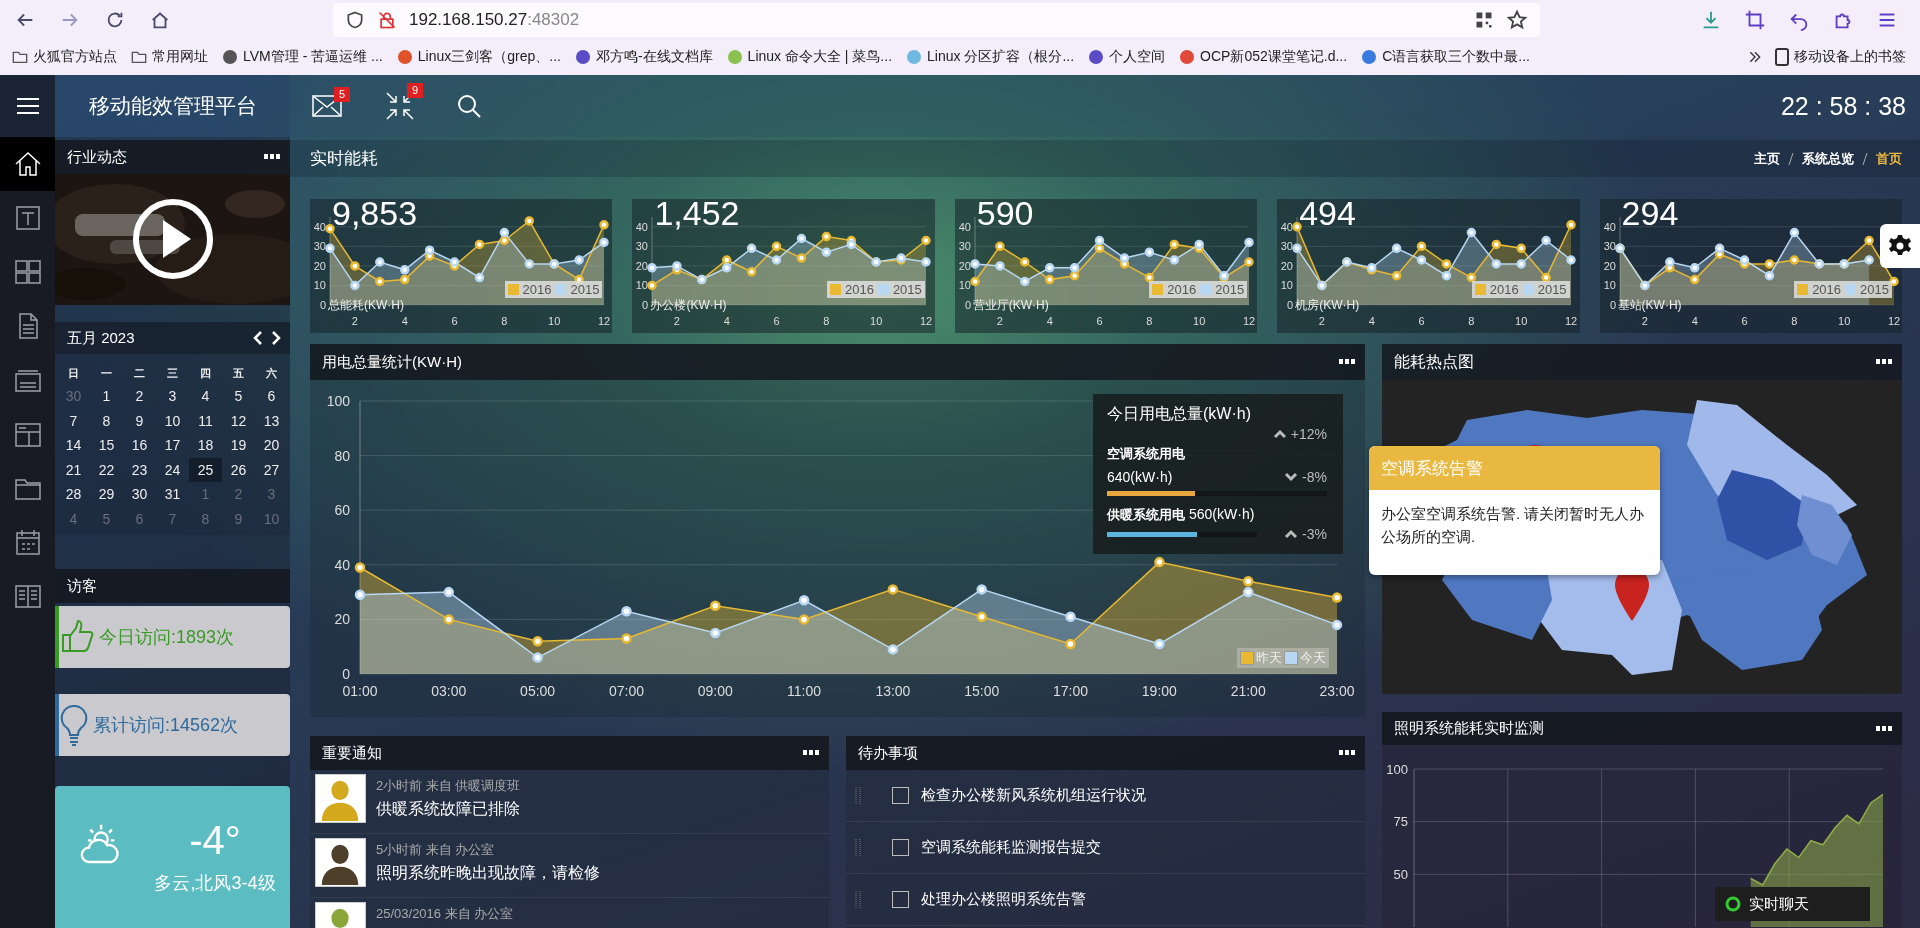 The height and width of the screenshot is (928, 1920). What do you see at coordinates (342, 94) in the screenshot?
I see `count-badge: 5` at bounding box center [342, 94].